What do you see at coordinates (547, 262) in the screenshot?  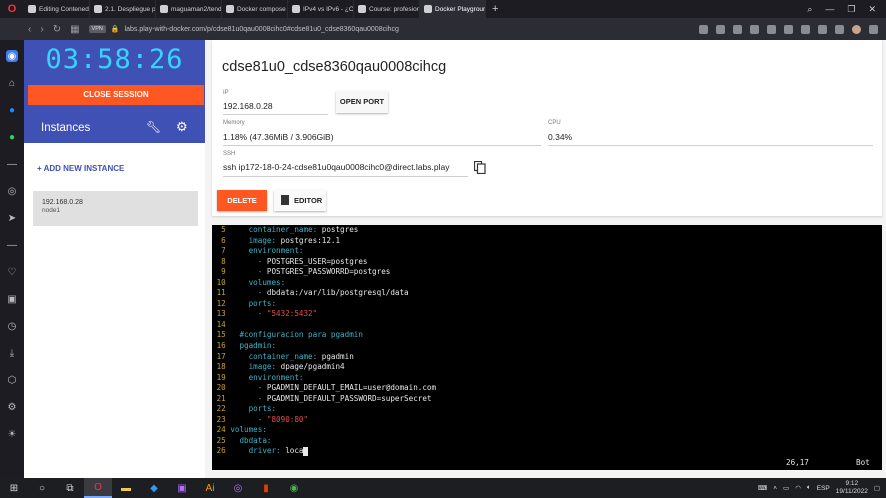 I see `terminal-line: 8 - POSTGRES_USER=postgres` at bounding box center [547, 262].